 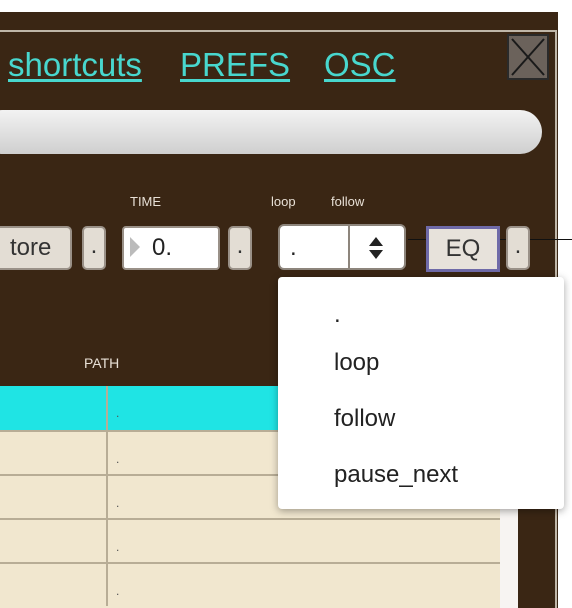 What do you see at coordinates (271, 132) in the screenshot?
I see `search-bar` at bounding box center [271, 132].